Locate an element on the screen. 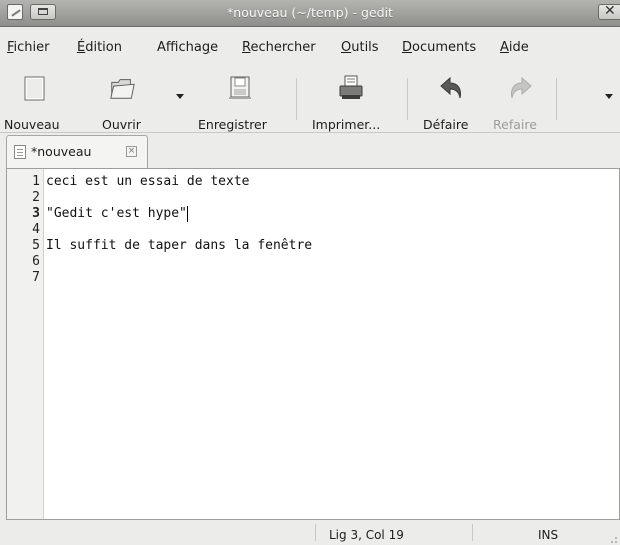 The height and width of the screenshot is (545, 620). folder-icon is located at coordinates (122, 89).